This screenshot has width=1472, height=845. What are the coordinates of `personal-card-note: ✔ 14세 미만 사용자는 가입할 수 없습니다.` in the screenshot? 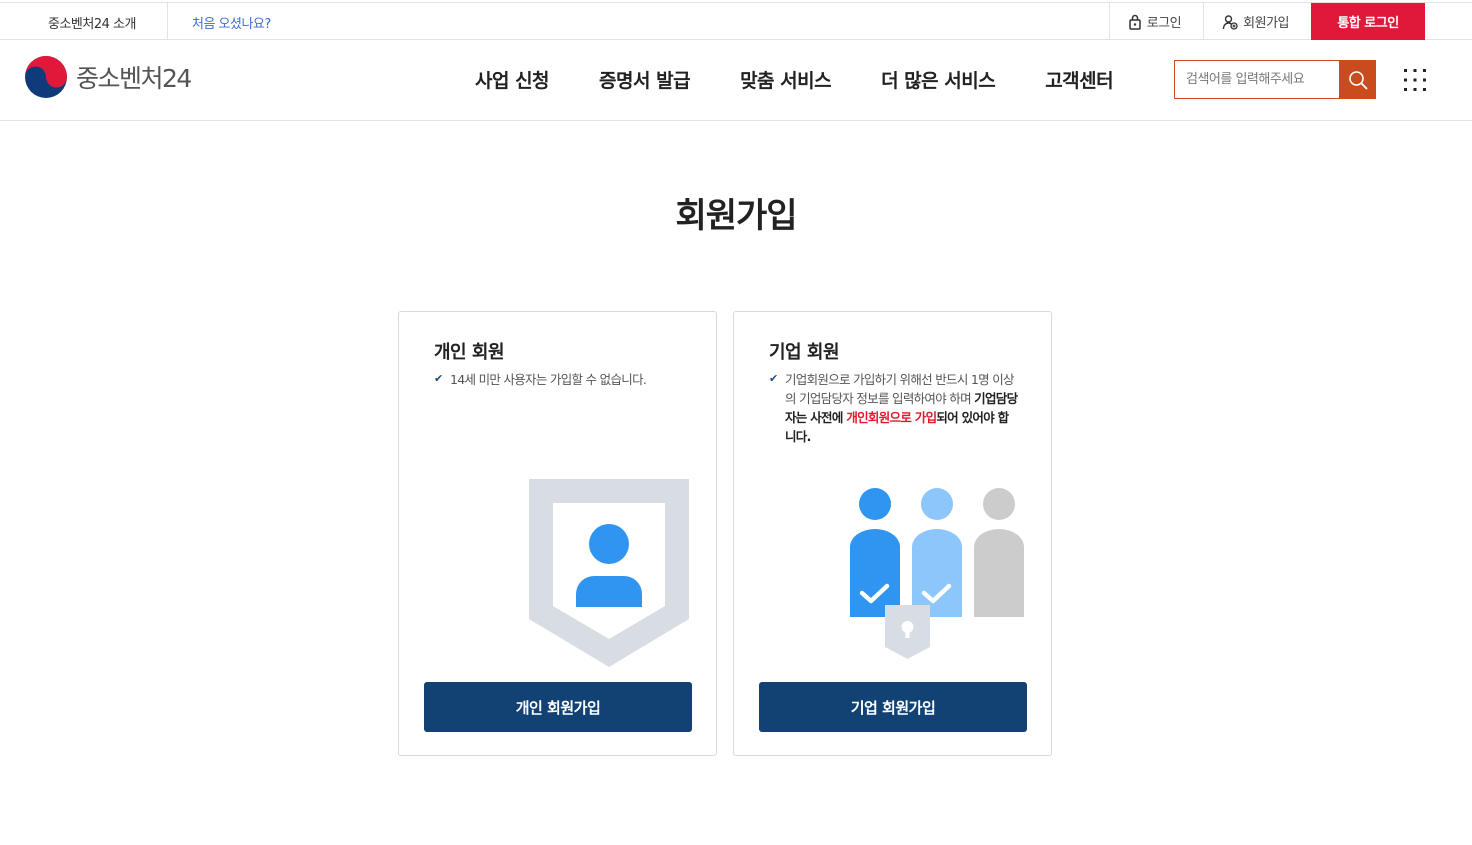 It's located at (559, 379).